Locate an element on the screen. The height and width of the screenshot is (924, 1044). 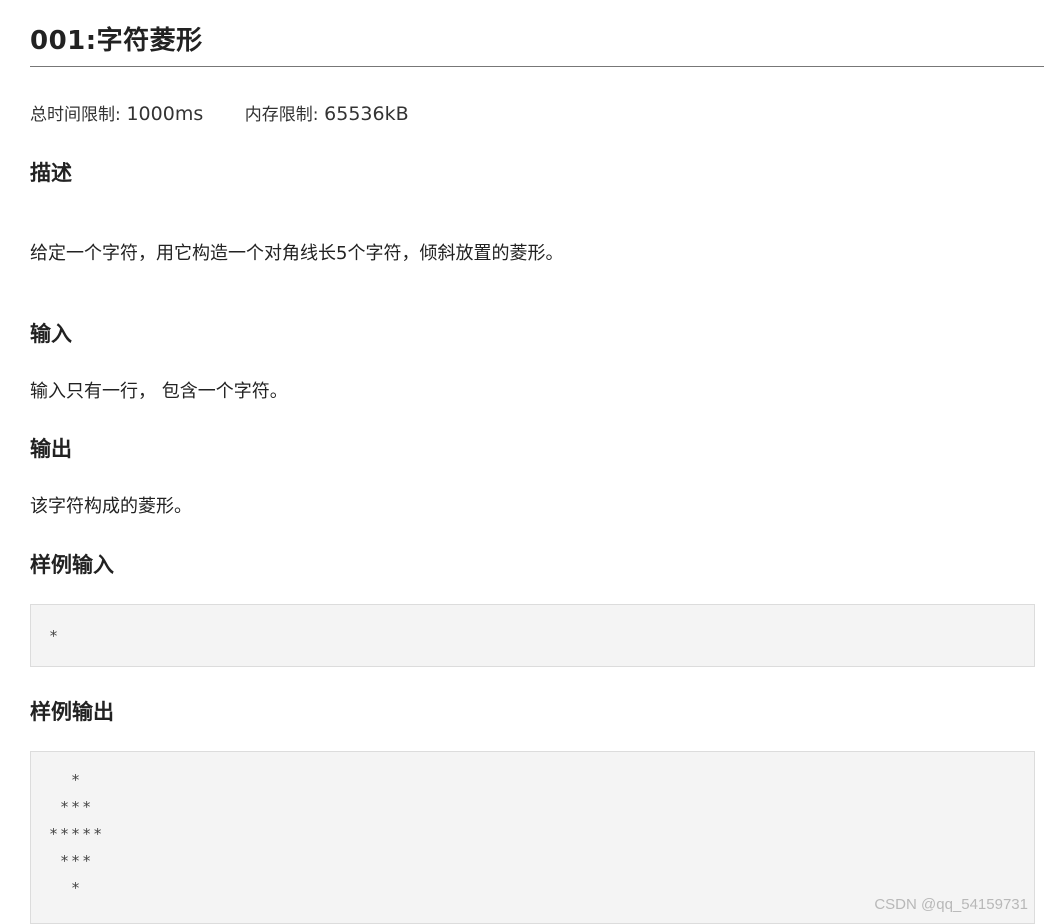
time-limit-value: 1000ms is located at coordinates (165, 114).